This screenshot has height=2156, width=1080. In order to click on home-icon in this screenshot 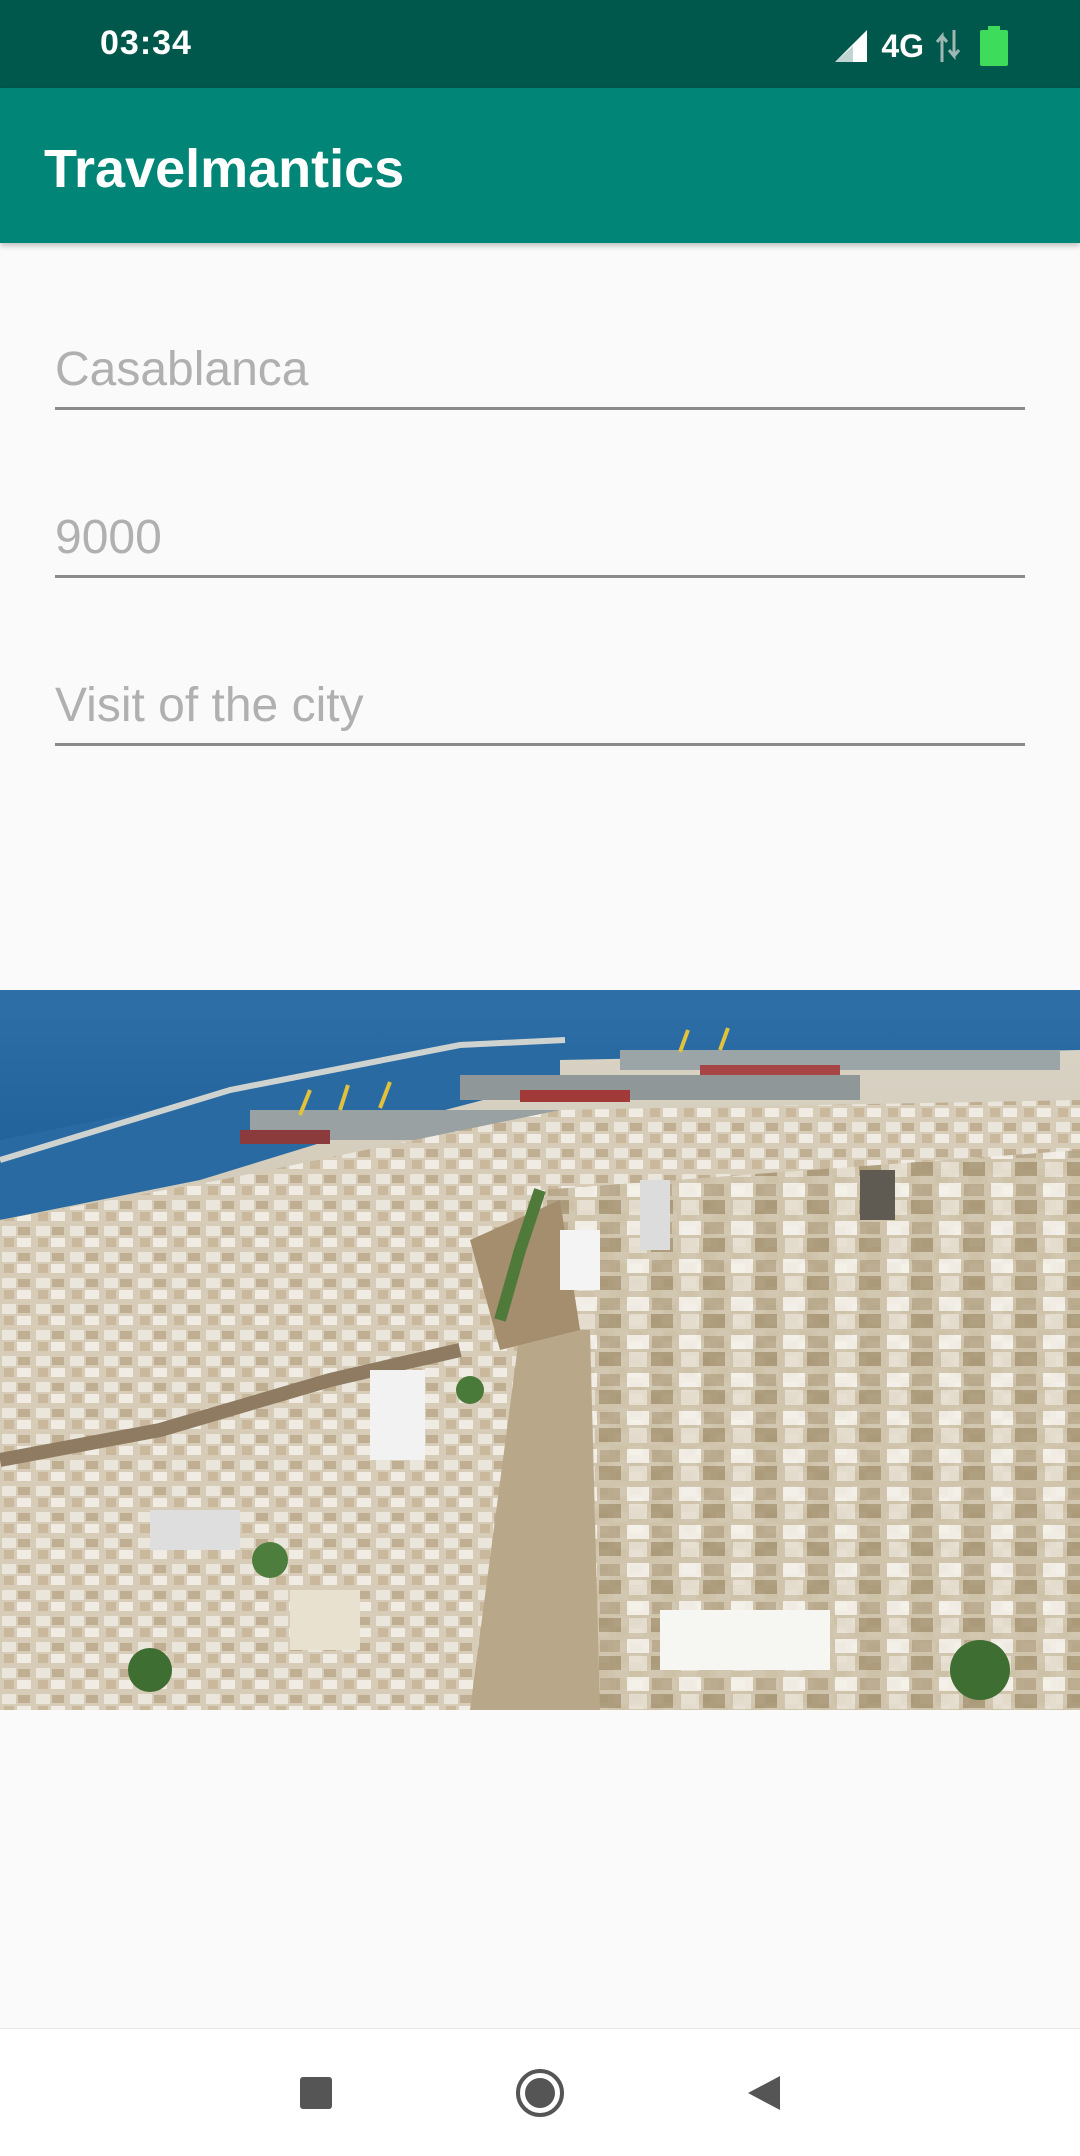, I will do `click(540, 2093)`.